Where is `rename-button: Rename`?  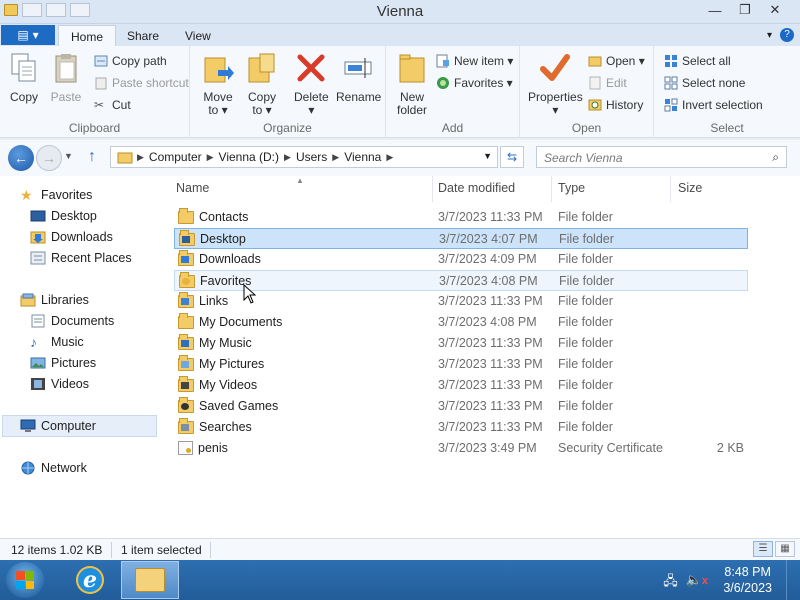 rename-button: Rename is located at coordinates (358, 78).